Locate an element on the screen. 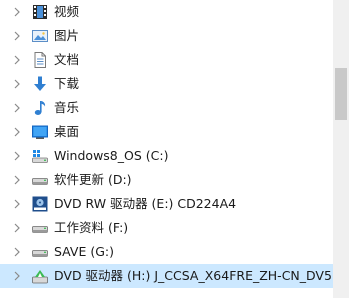 This screenshot has width=349, height=298. tree-item-label: 图片 is located at coordinates (67, 35).